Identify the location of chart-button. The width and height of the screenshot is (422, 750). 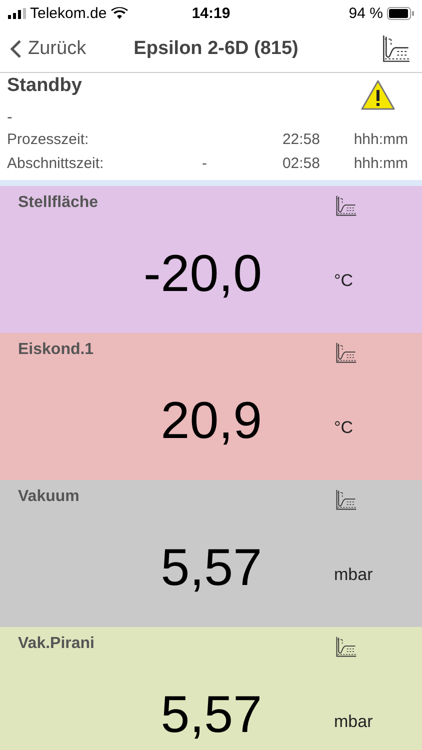
(396, 49).